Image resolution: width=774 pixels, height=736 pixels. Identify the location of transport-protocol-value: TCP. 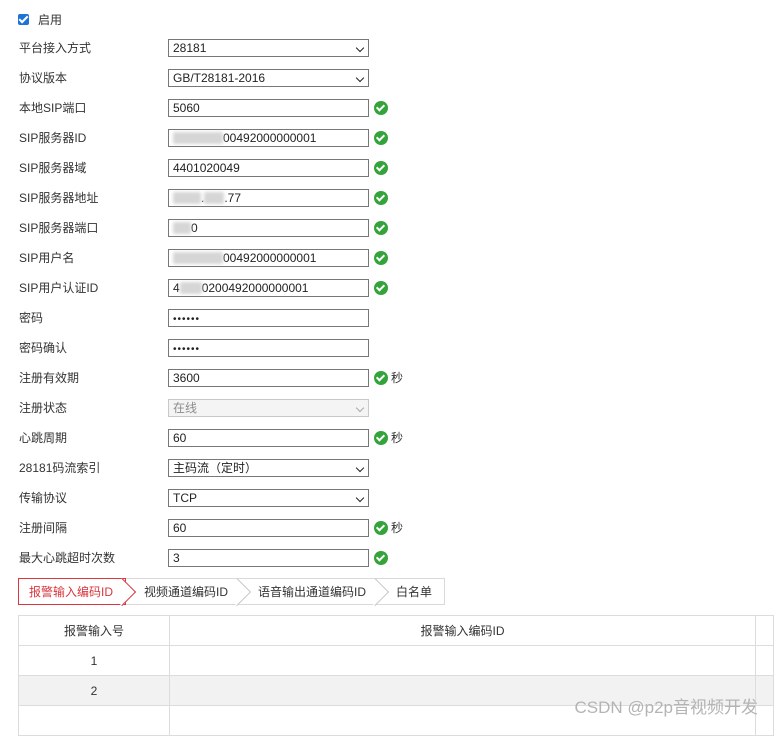
(185, 498).